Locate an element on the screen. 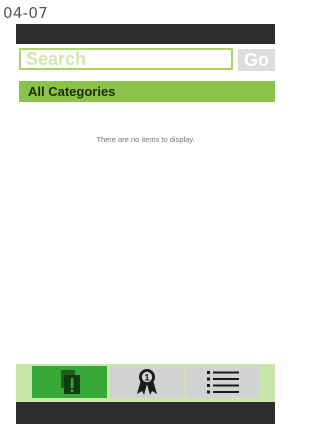 This screenshot has height=424, width=320. tab-new-items is located at coordinates (69, 382).